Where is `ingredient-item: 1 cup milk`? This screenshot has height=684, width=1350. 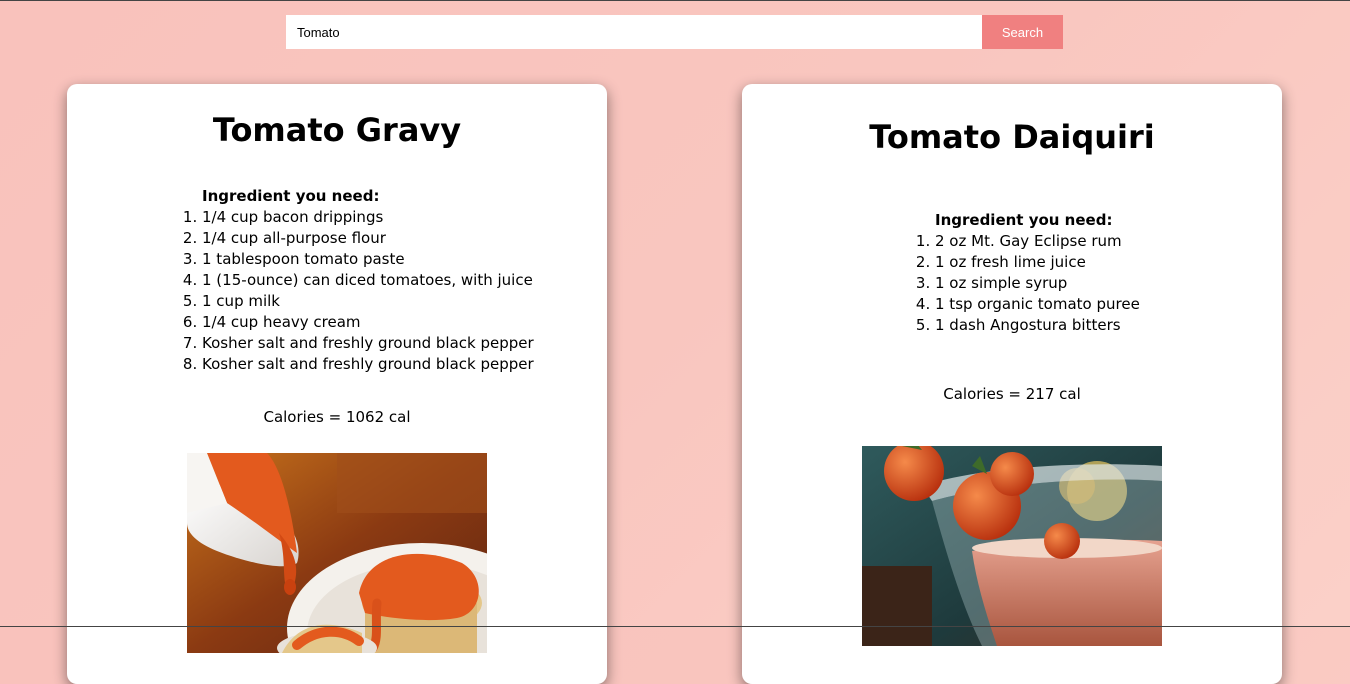 ingredient-item: 1 cup milk is located at coordinates (368, 301).